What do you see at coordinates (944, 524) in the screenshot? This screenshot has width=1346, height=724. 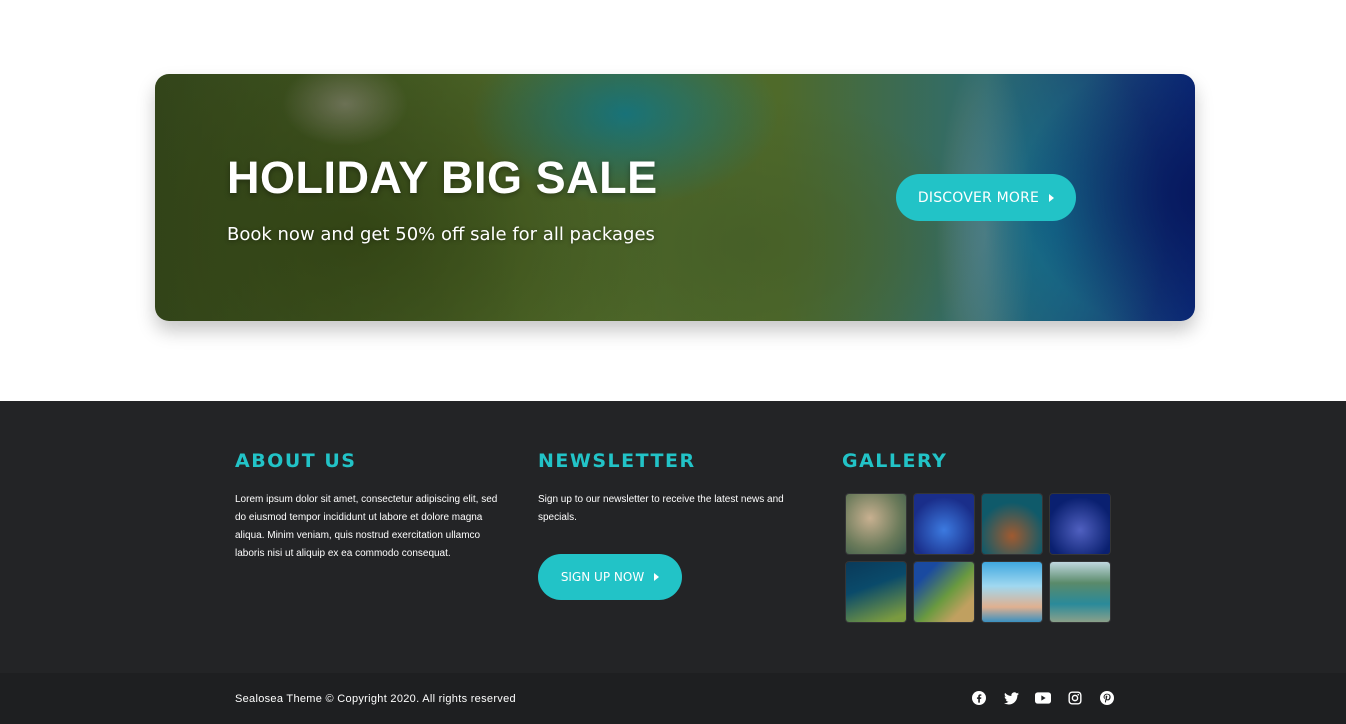 I see `gallery-thumb-coral-fish` at bounding box center [944, 524].